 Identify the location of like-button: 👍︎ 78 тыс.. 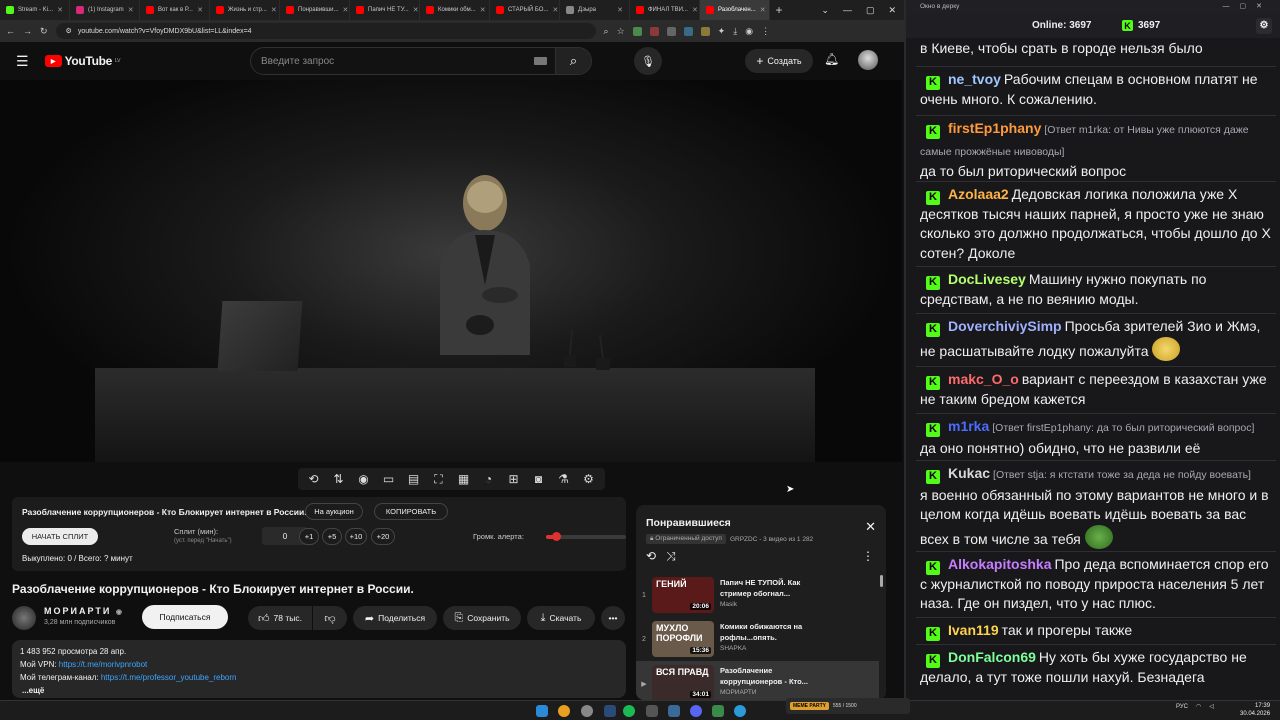
(280, 618).